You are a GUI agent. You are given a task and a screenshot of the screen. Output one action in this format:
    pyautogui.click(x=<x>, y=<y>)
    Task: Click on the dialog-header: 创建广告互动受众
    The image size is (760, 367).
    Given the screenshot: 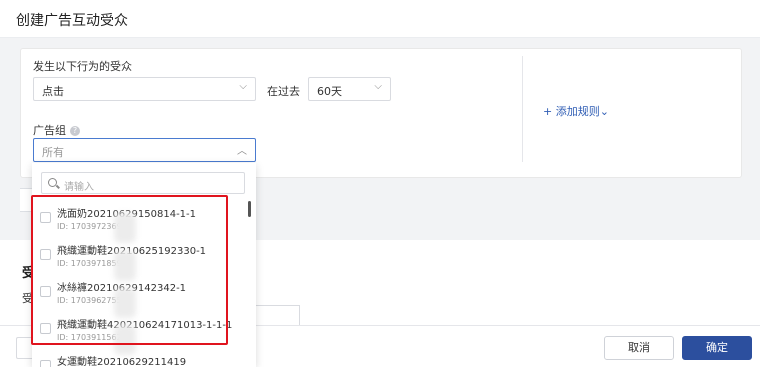 What is the action you would take?
    pyautogui.click(x=380, y=19)
    